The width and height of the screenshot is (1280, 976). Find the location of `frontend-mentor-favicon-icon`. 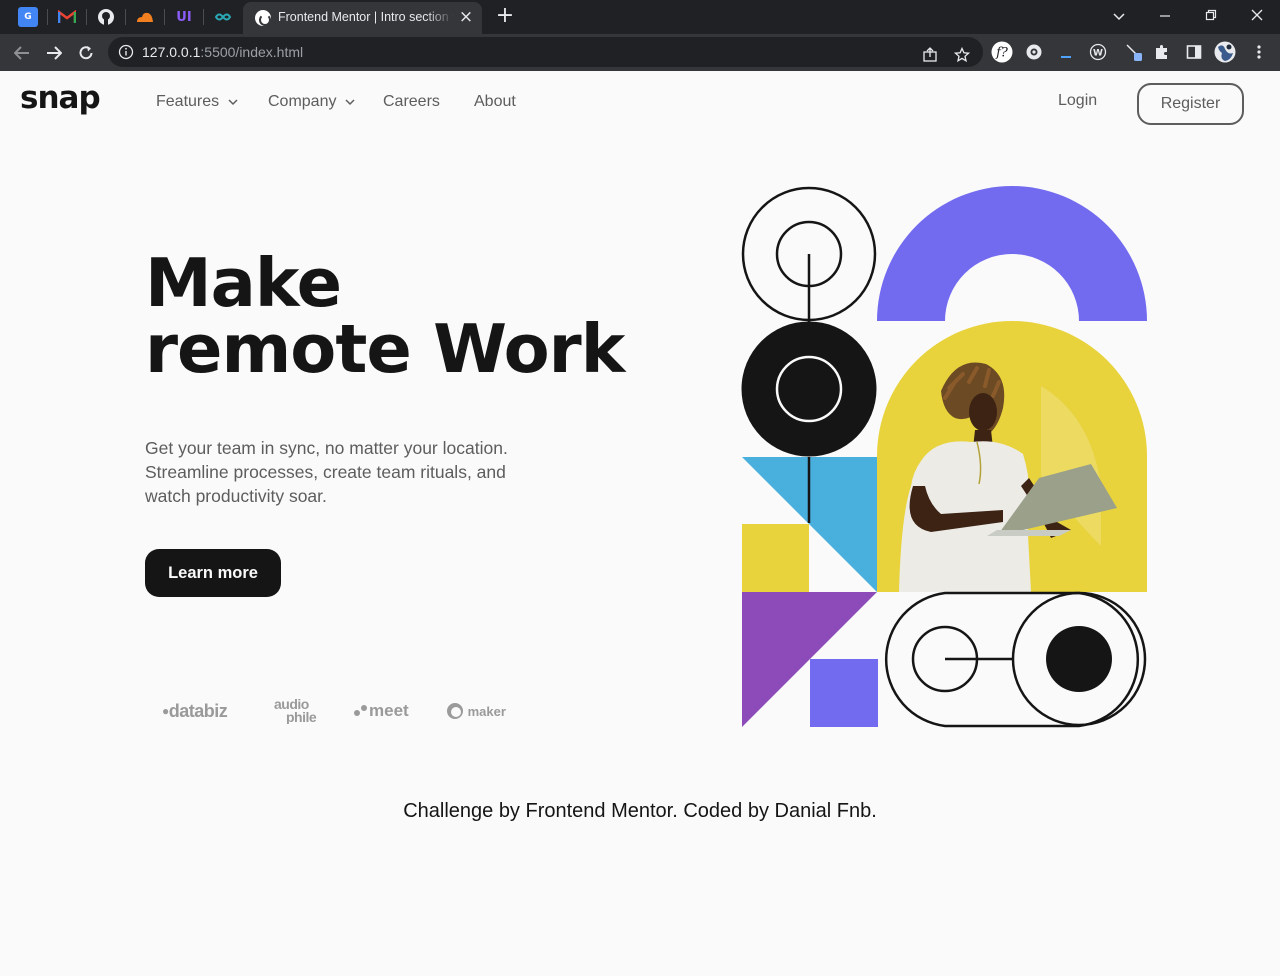

frontend-mentor-favicon-icon is located at coordinates (263, 18).